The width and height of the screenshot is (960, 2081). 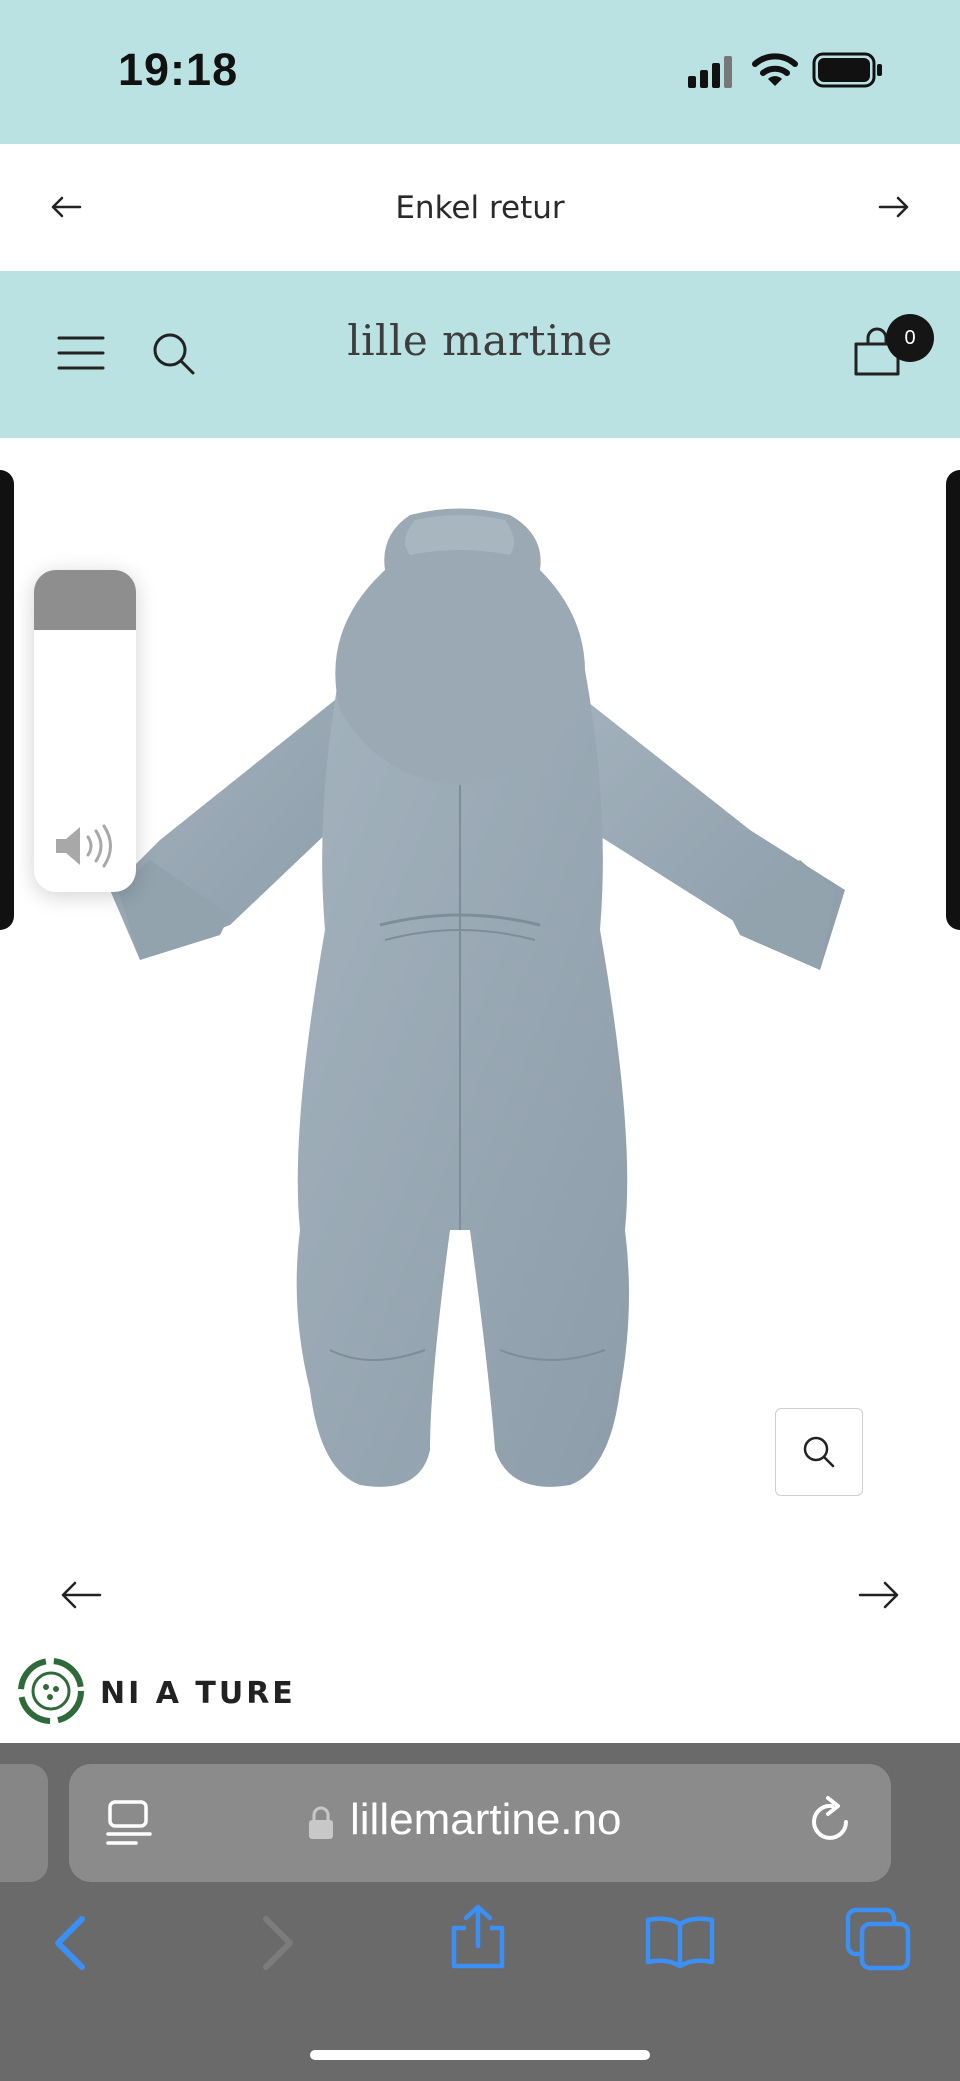 I want to click on announcement-next-icon, so click(x=894, y=207).